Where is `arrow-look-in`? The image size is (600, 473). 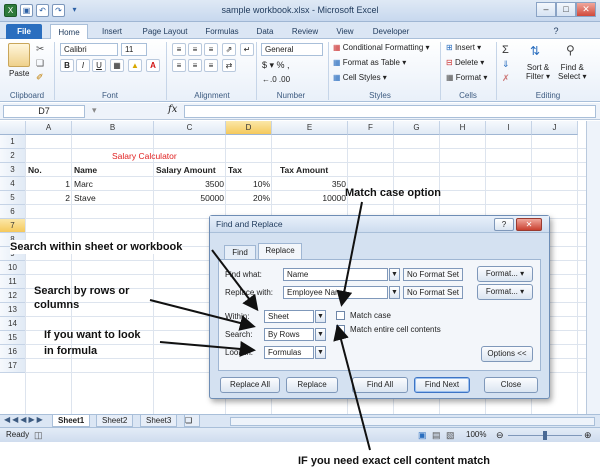
arrow-look-in is located at coordinates (207, 348).